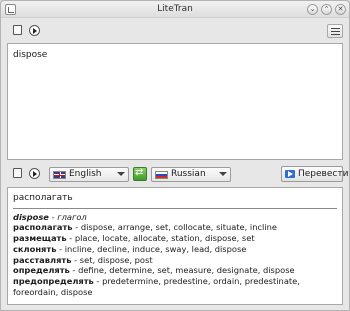 This screenshot has width=350, height=311. I want to click on translate-arrow-icon, so click(290, 174).